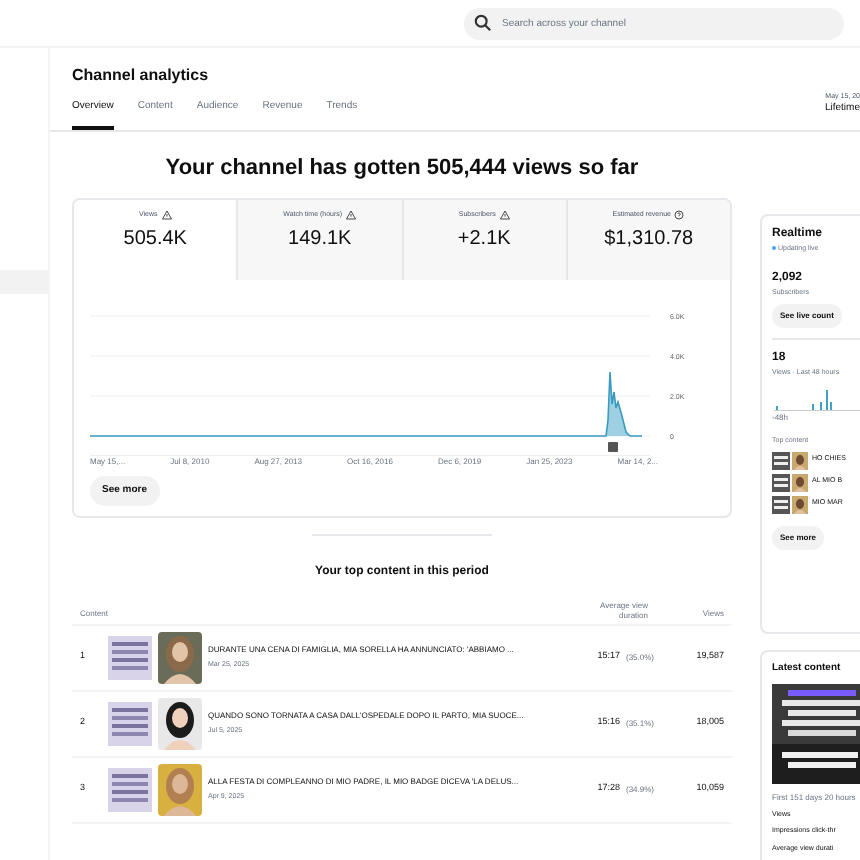  What do you see at coordinates (679, 214) in the screenshot?
I see `help-icon` at bounding box center [679, 214].